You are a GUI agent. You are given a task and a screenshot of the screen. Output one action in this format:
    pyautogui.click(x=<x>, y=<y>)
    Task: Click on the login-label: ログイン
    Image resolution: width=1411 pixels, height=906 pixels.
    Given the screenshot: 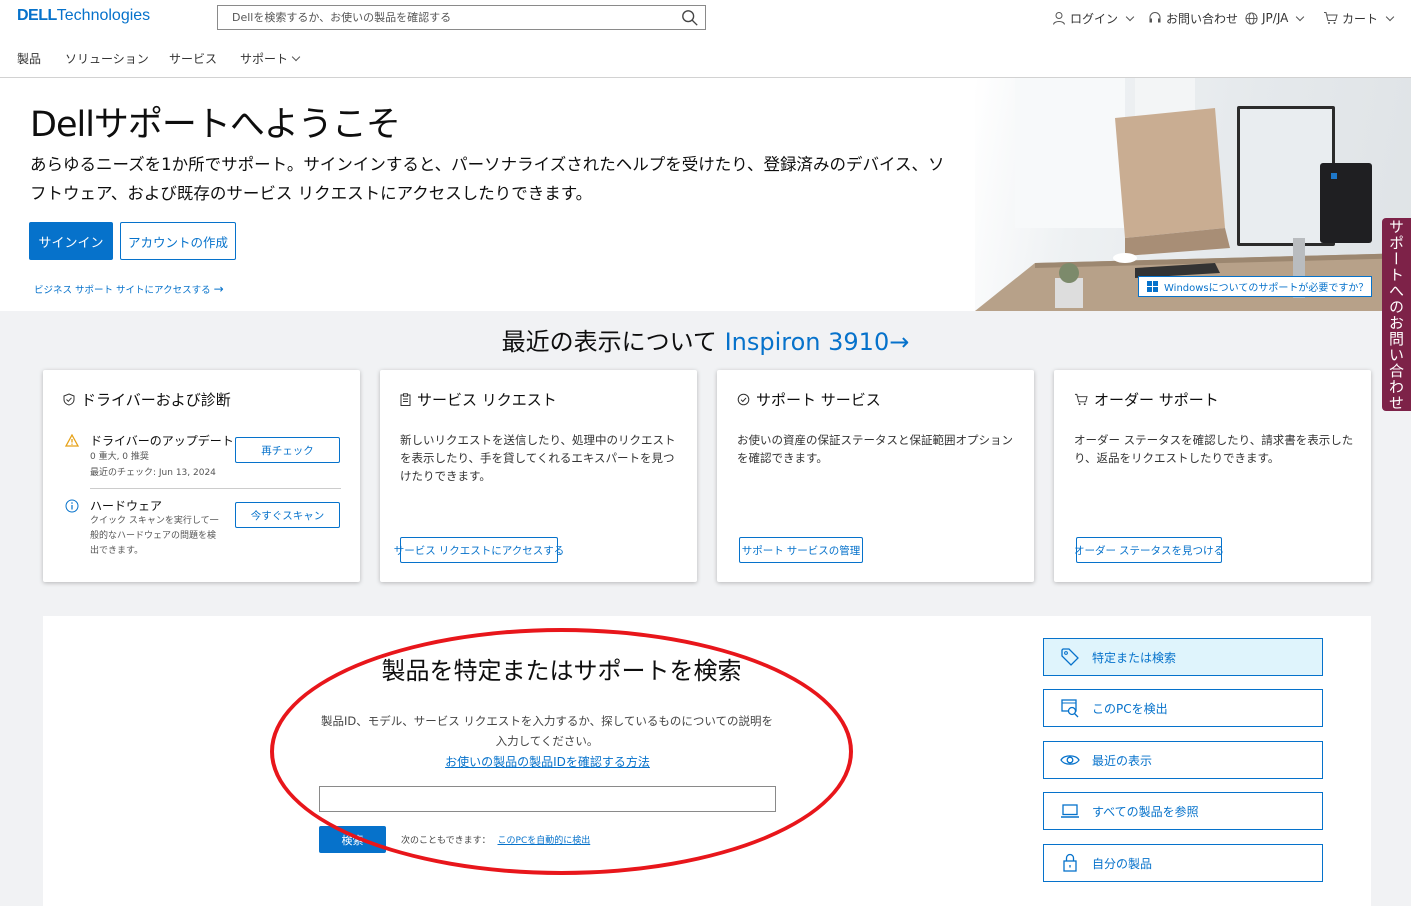 What is the action you would take?
    pyautogui.click(x=1094, y=18)
    